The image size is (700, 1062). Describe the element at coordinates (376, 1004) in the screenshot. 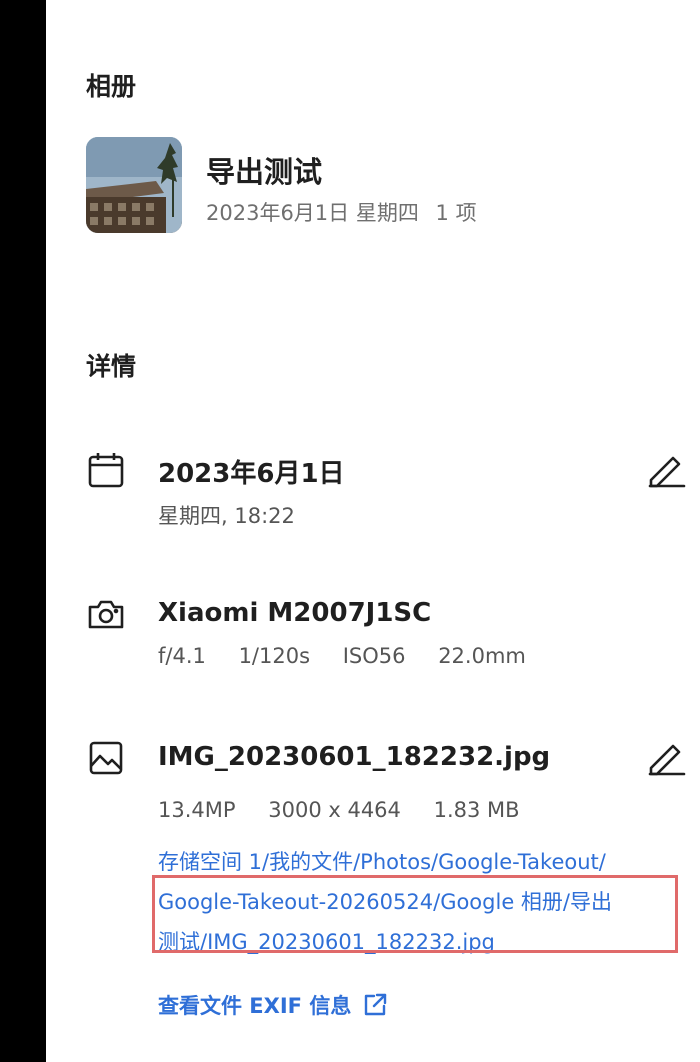

I see `external-link-icon` at that location.